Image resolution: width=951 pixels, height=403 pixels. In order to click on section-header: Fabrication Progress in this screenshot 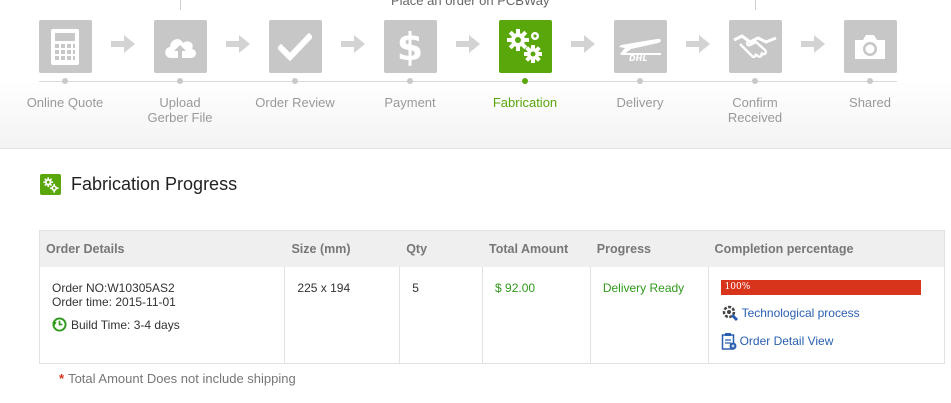, I will do `click(138, 184)`.